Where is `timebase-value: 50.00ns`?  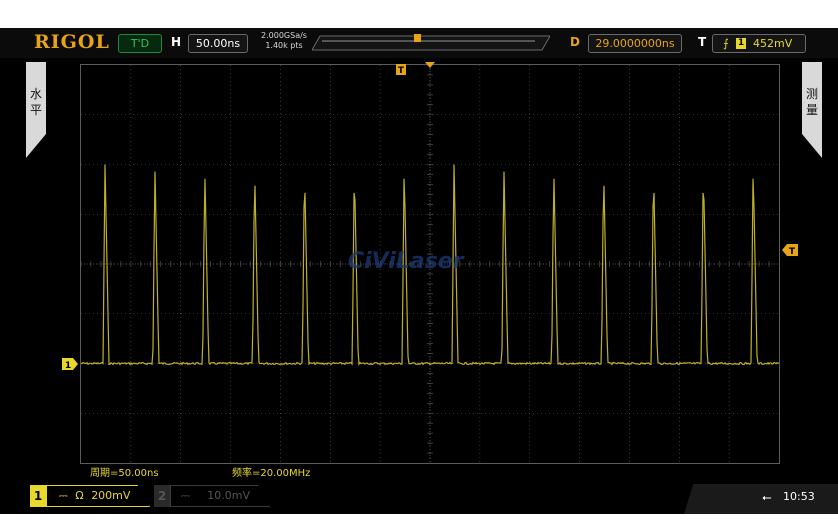
timebase-value: 50.00ns is located at coordinates (218, 43).